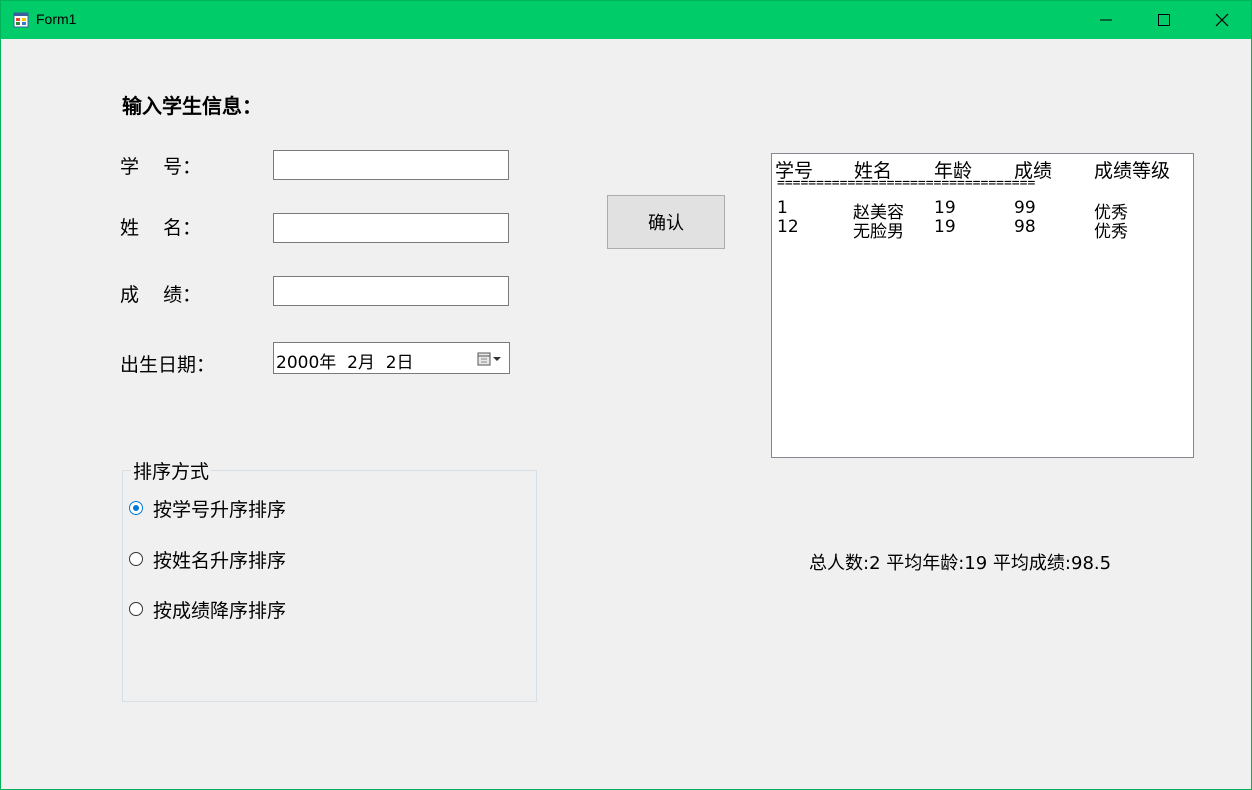 The height and width of the screenshot is (790, 1252). What do you see at coordinates (161, 295) in the screenshot?
I see `score-label: 成 绩：` at bounding box center [161, 295].